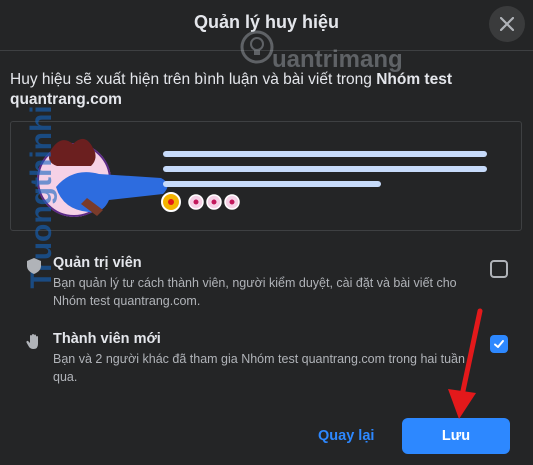  Describe the element at coordinates (346, 436) in the screenshot. I see `back-button: Quay lại` at that location.